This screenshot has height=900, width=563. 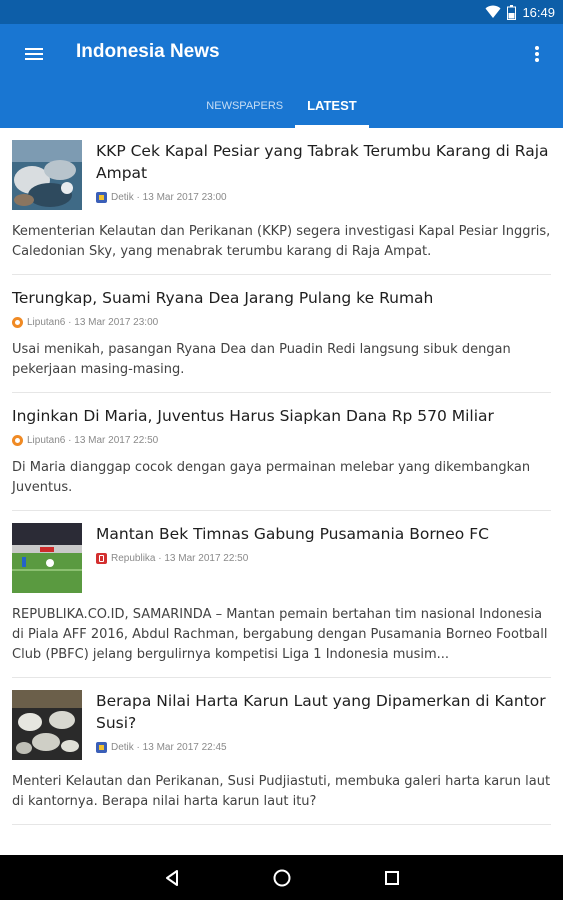 What do you see at coordinates (512, 12) in the screenshot?
I see `battery-icon` at bounding box center [512, 12].